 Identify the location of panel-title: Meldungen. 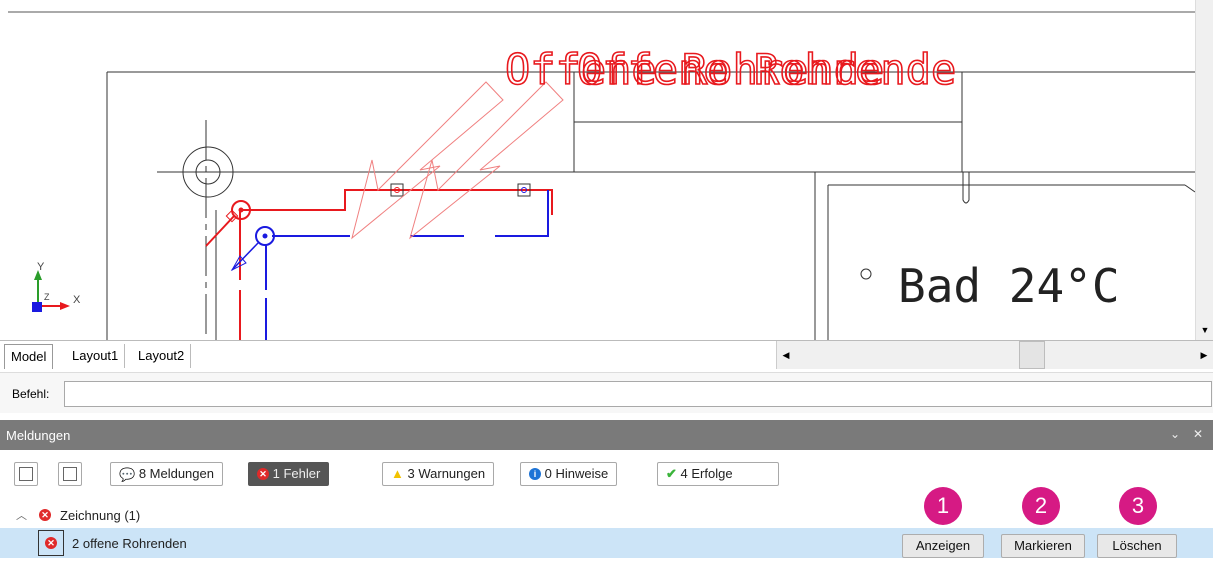
(38, 435).